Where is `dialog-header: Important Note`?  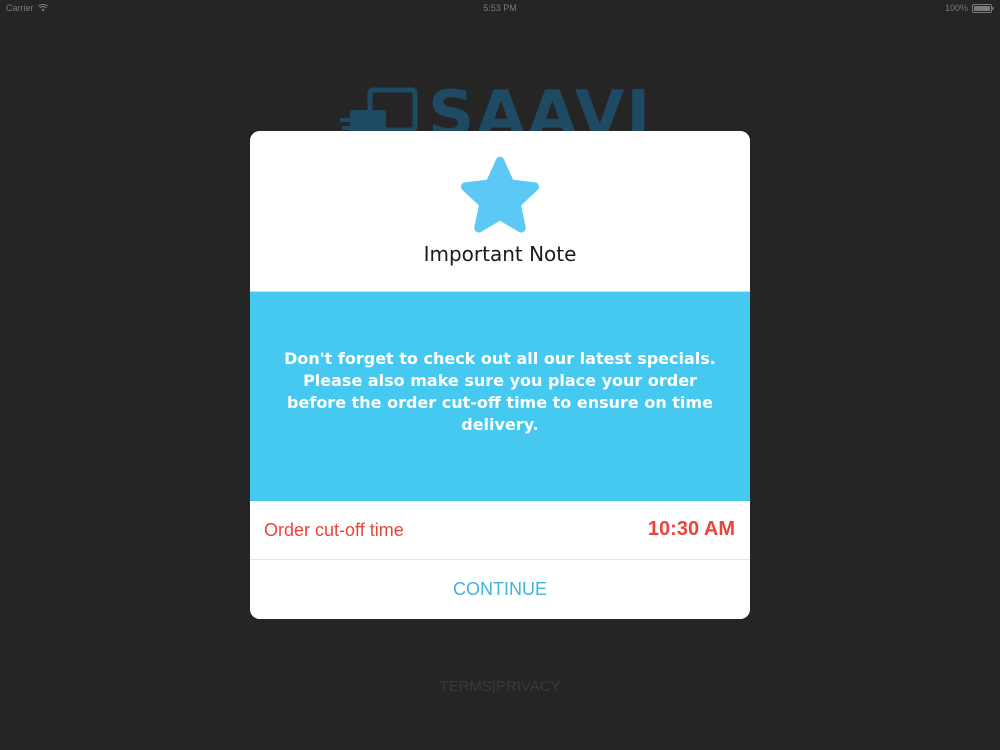
dialog-header: Important Note is located at coordinates (500, 211).